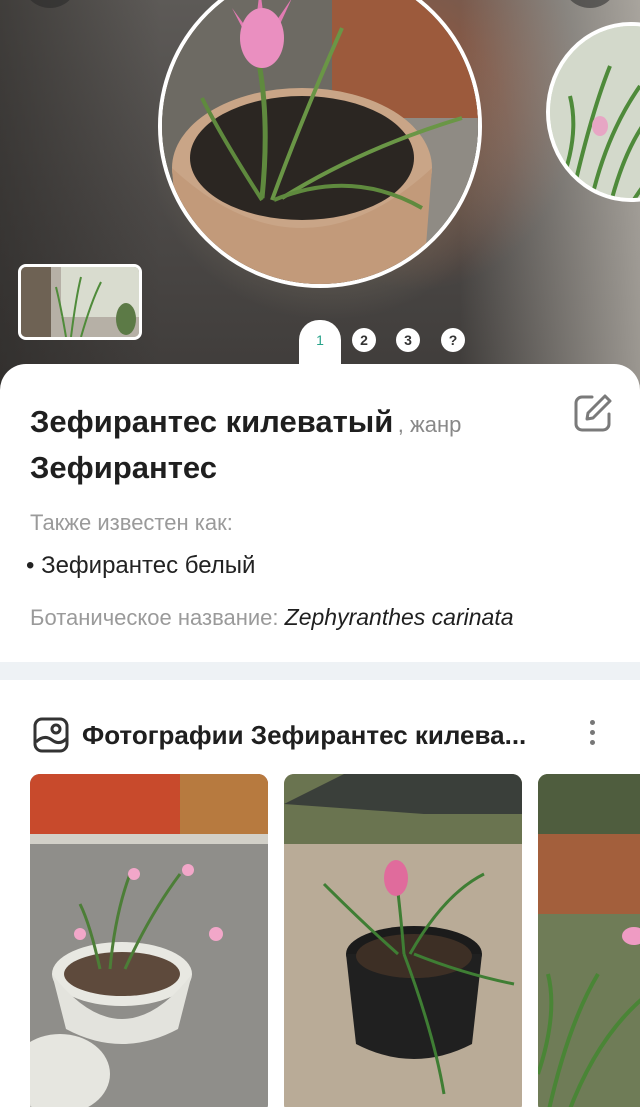 Image resolution: width=640 pixels, height=1107 pixels. I want to click on black-pot-photo, so click(403, 940).